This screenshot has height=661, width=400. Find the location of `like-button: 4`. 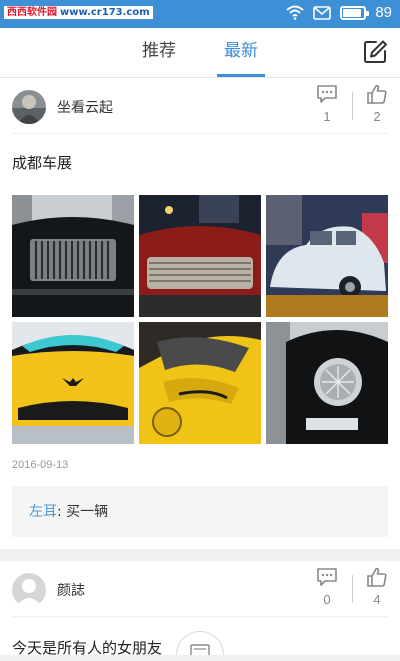

like-button: 4 is located at coordinates (377, 587).